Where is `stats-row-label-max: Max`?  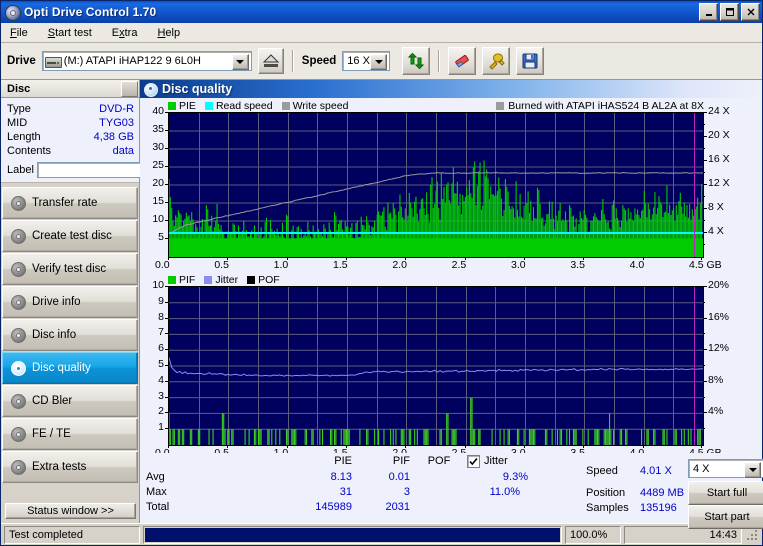 stats-row-label-max: Max is located at coordinates (156, 492).